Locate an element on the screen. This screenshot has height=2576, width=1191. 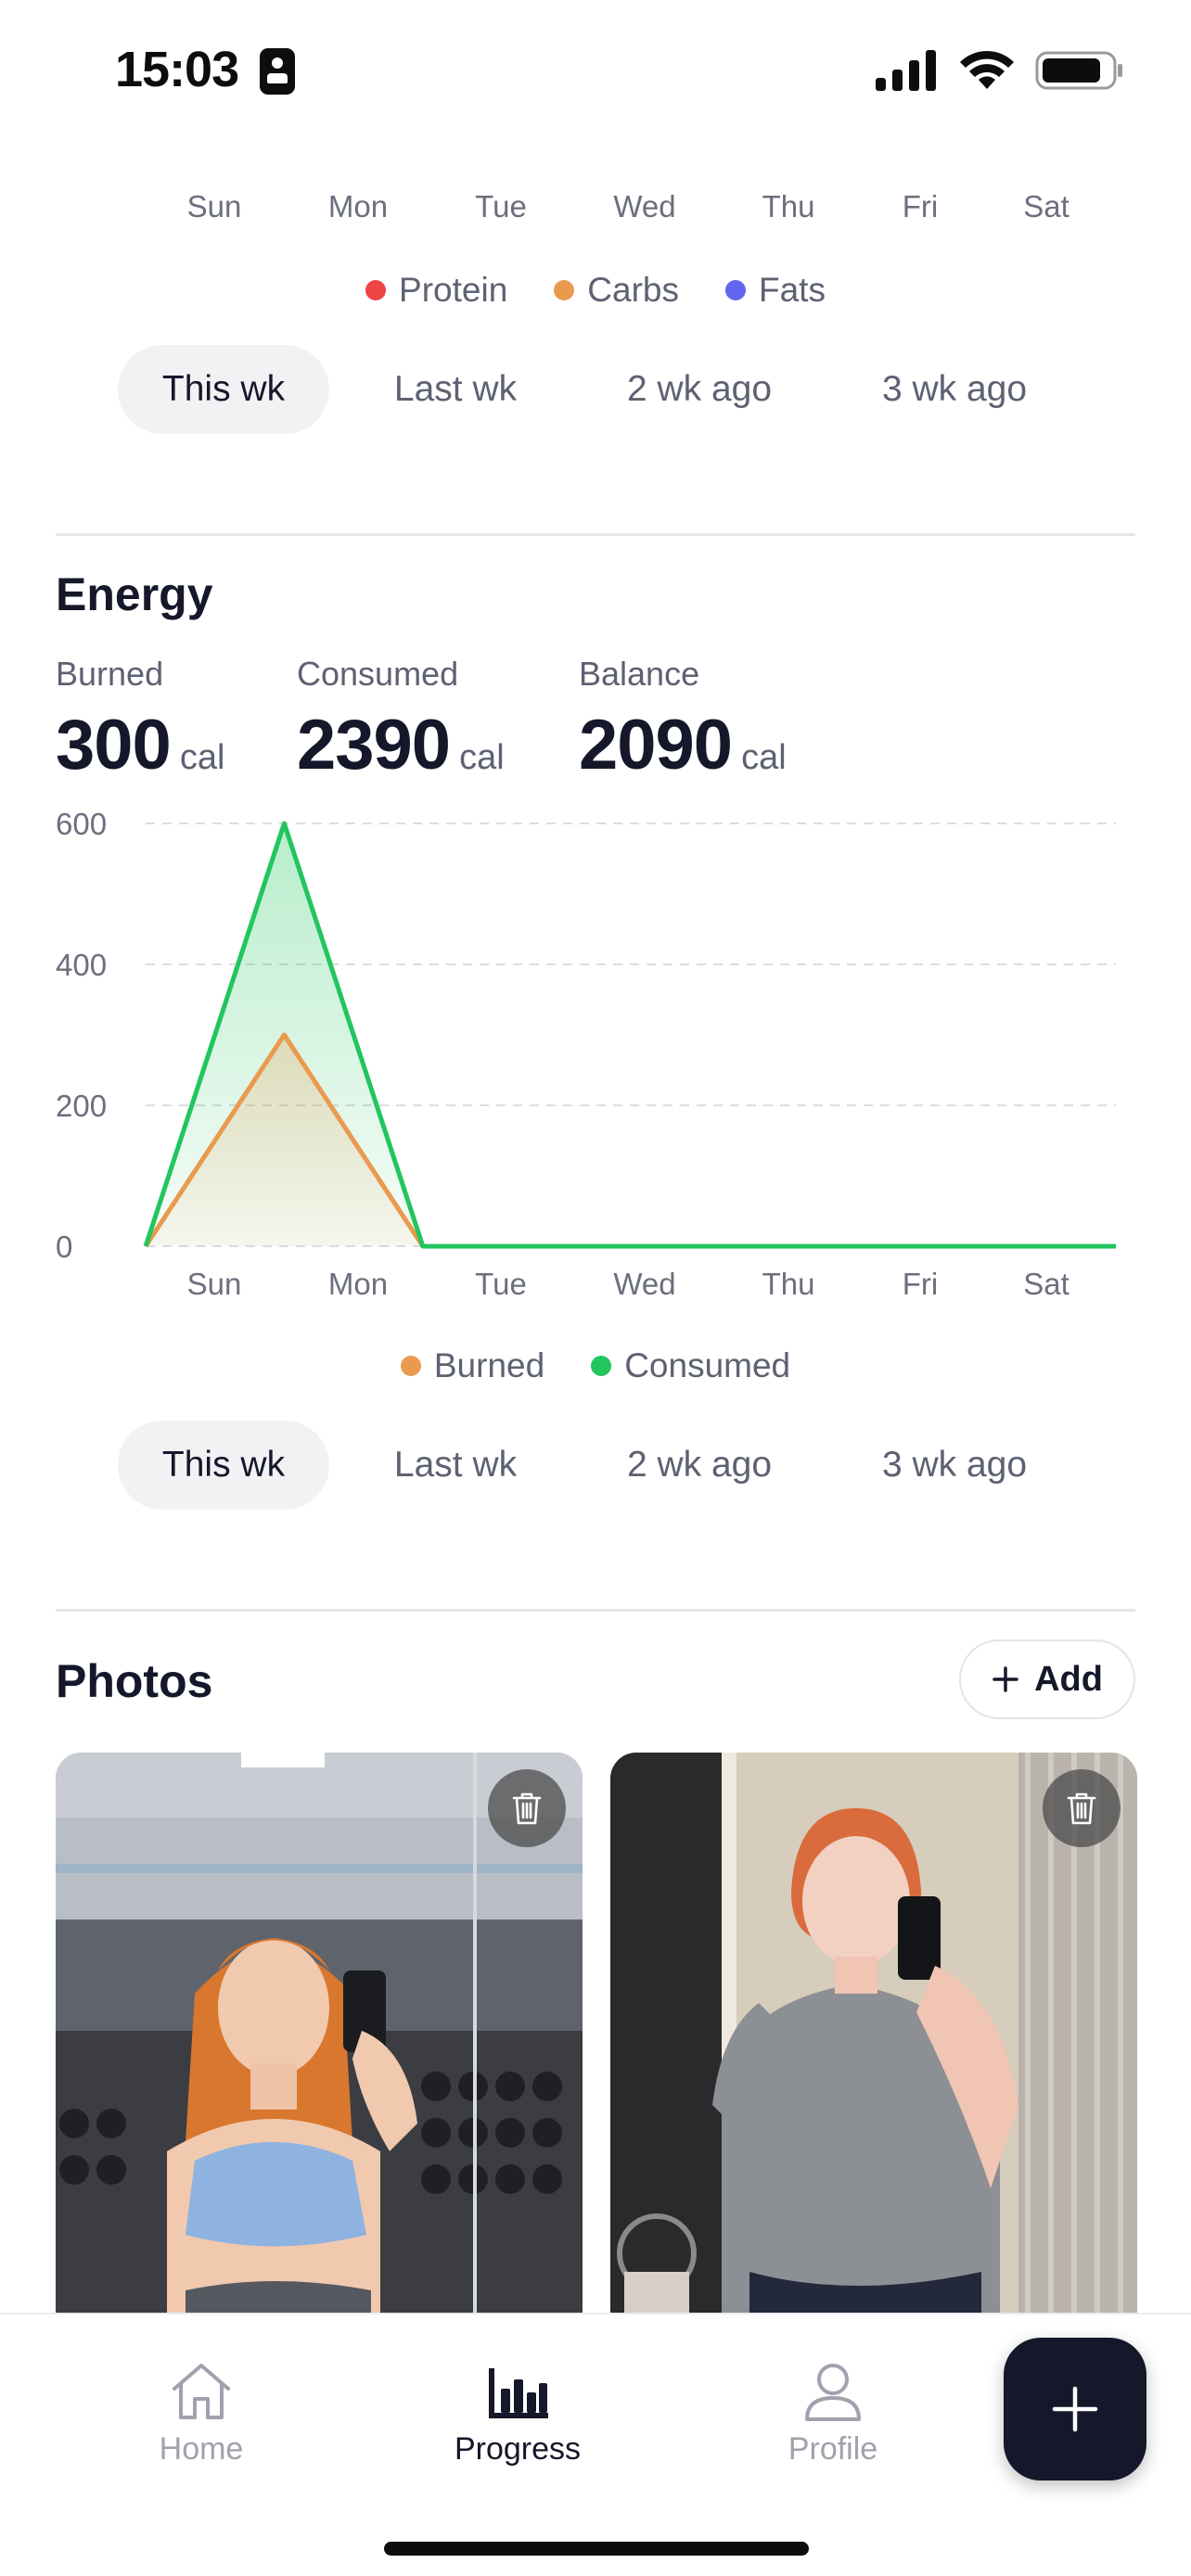
x-tick-label: Fri is located at coordinates (920, 1284).